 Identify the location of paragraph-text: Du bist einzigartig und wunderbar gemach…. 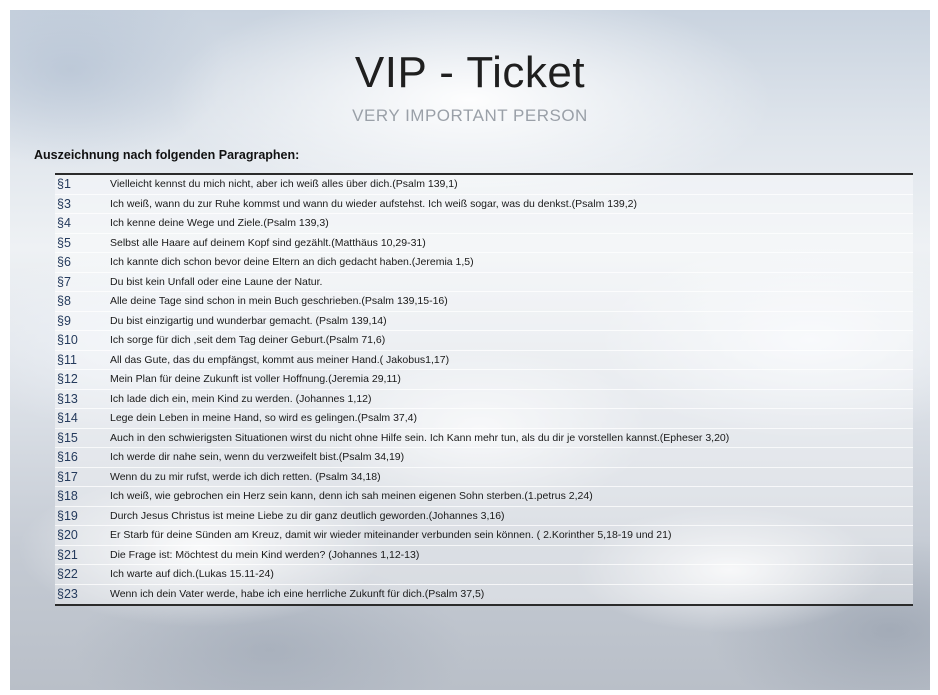
(248, 320).